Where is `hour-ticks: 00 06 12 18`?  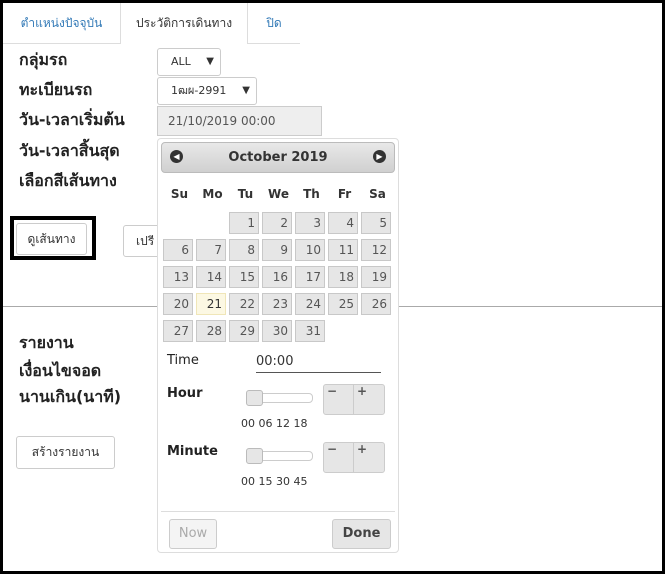
hour-ticks: 00 06 12 18 is located at coordinates (274, 423).